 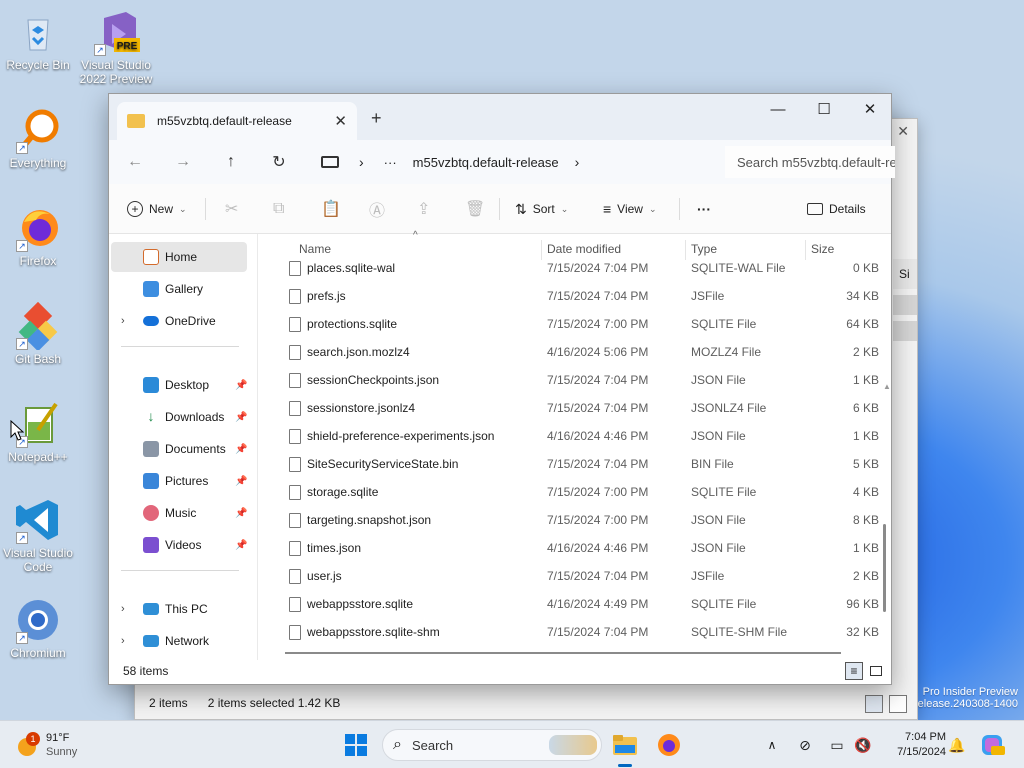 What do you see at coordinates (486, 162) in the screenshot?
I see `breadcrumb-current-folder: m55vzbtq.default-release` at bounding box center [486, 162].